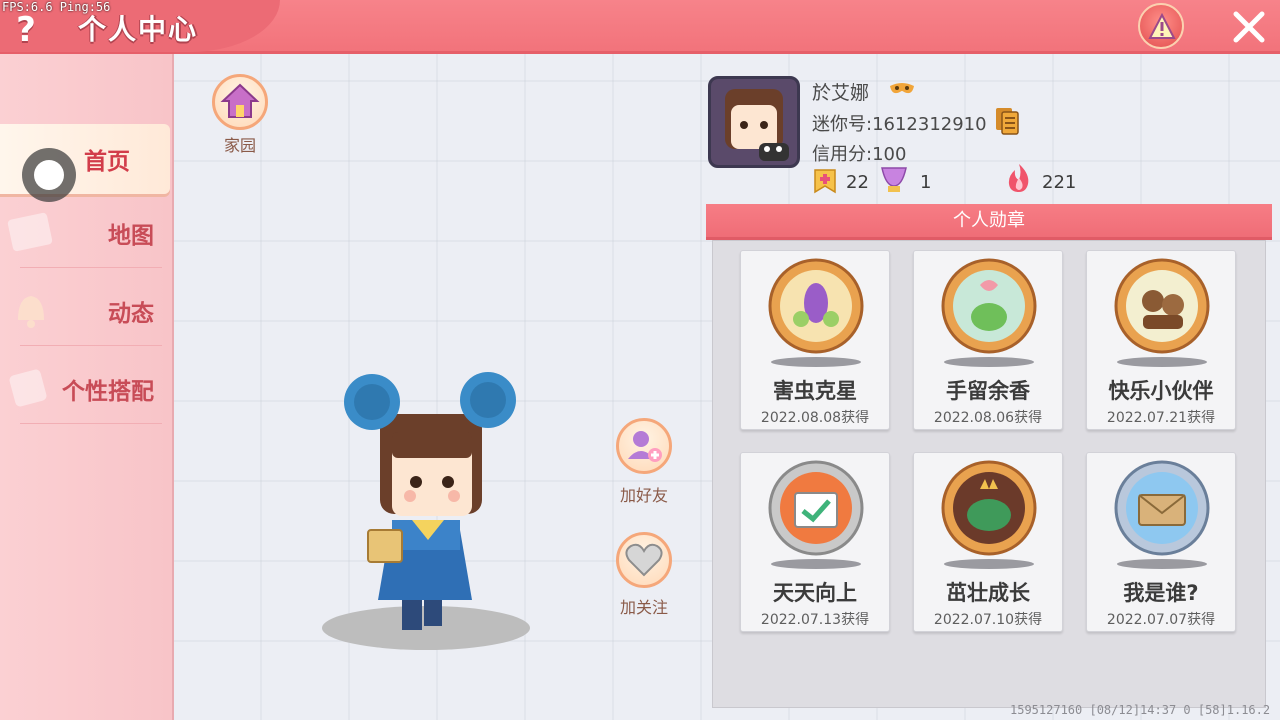 The width and height of the screenshot is (1280, 720). What do you see at coordinates (107, 162) in the screenshot?
I see `sidebar-item-label: 首页` at bounding box center [107, 162].